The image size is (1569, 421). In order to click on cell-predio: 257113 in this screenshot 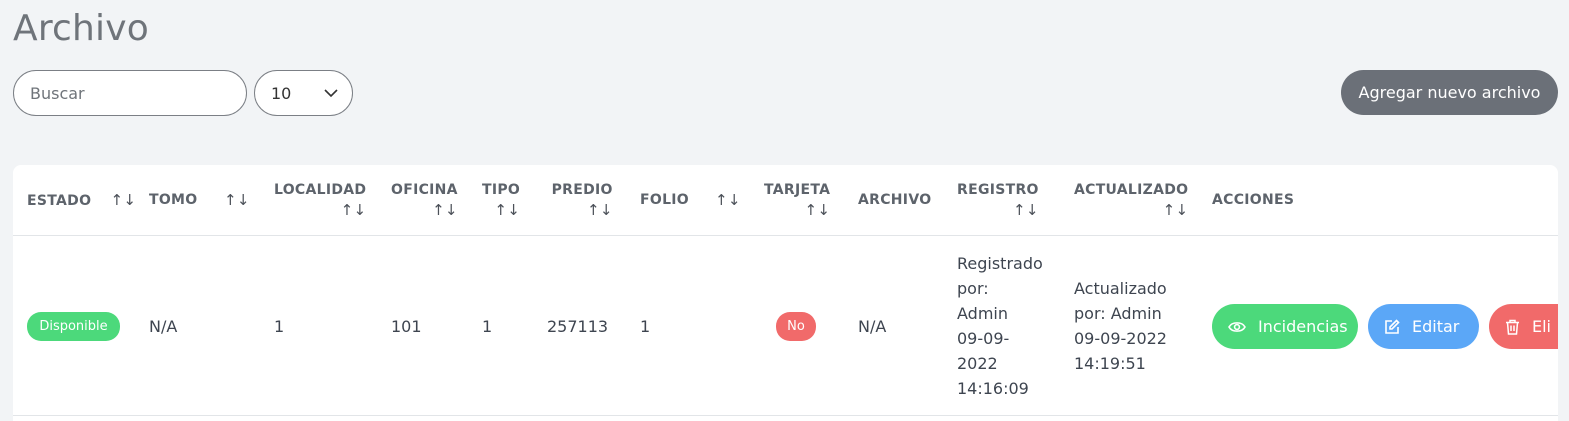, I will do `click(578, 326)`.